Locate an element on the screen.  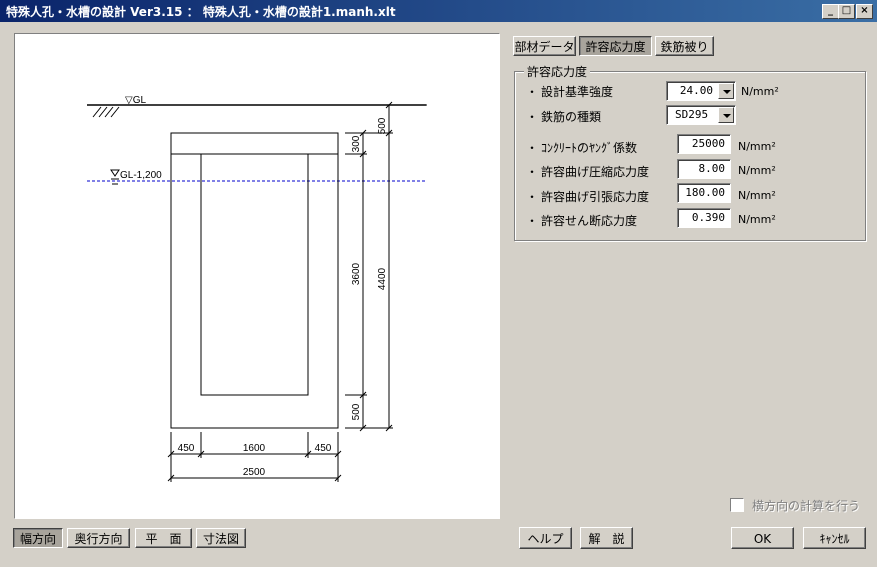
rebar-type-label: 鉄筋の種類 is located at coordinates (571, 117).